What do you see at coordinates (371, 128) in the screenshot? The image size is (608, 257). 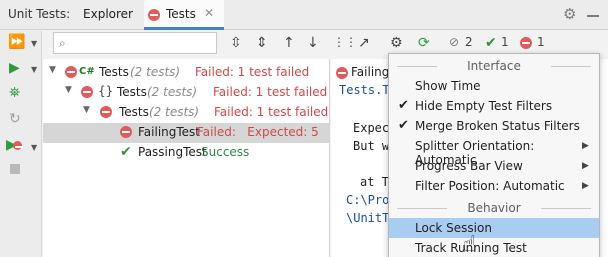 I see `output-line: Expec` at bounding box center [371, 128].